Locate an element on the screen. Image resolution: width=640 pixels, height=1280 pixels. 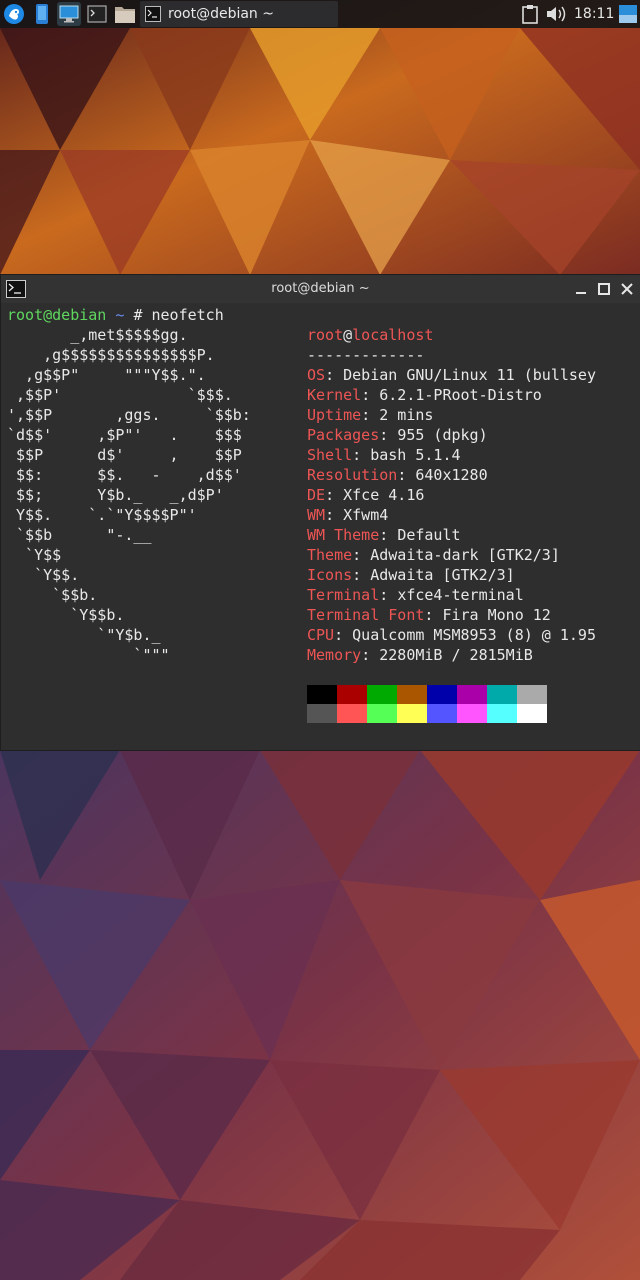
info-key: WM Theme is located at coordinates (343, 535).